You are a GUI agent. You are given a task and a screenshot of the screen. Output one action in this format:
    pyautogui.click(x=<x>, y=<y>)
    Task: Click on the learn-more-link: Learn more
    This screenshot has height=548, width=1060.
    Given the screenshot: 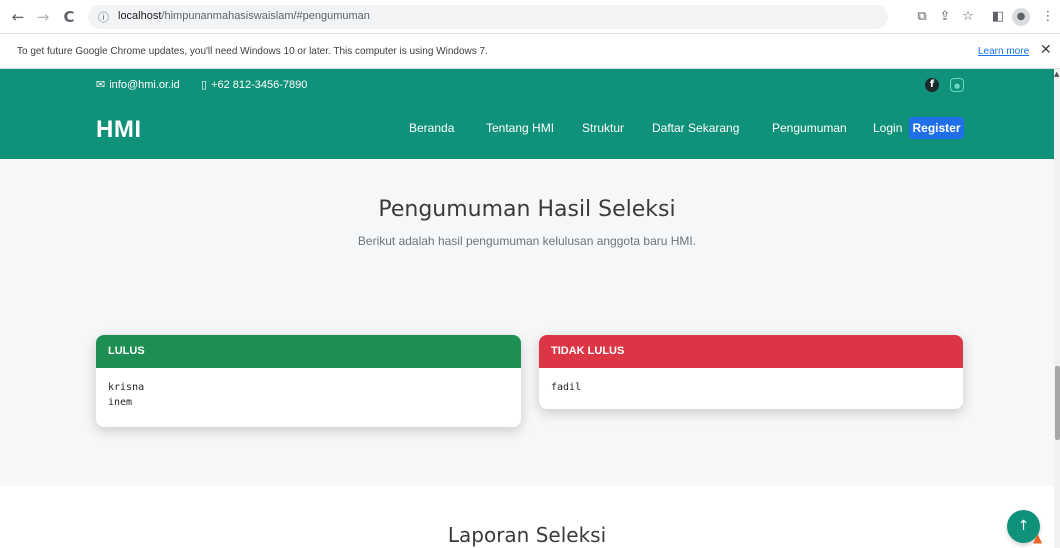 What is the action you would take?
    pyautogui.click(x=1003, y=51)
    